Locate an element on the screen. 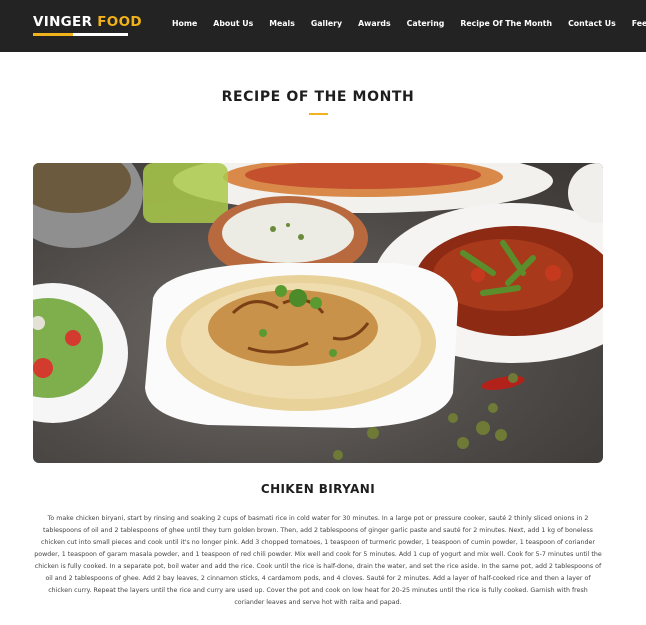 This screenshot has width=646, height=625. recipe-title: CHIKEN BIRYANI is located at coordinates (318, 489).